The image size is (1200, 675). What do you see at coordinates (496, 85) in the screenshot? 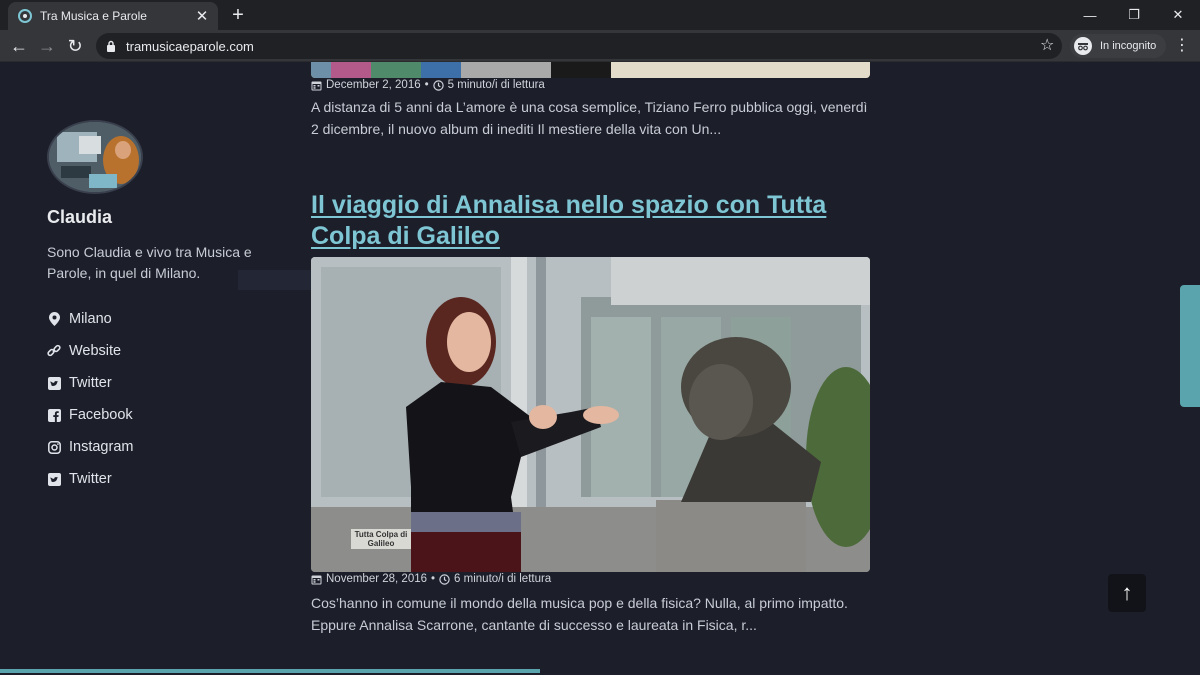
I see `reading-time: 5 minuto/i di lettura` at bounding box center [496, 85].